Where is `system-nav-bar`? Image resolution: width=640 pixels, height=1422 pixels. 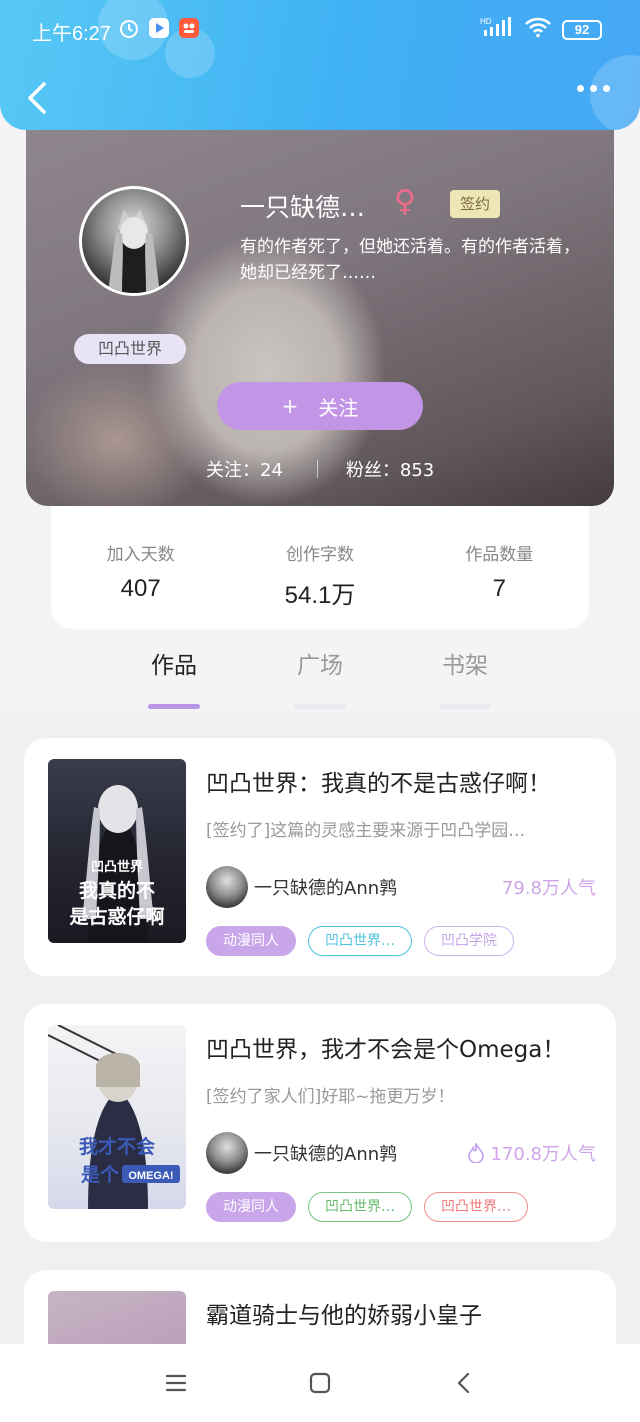
system-nav-bar is located at coordinates (320, 1383).